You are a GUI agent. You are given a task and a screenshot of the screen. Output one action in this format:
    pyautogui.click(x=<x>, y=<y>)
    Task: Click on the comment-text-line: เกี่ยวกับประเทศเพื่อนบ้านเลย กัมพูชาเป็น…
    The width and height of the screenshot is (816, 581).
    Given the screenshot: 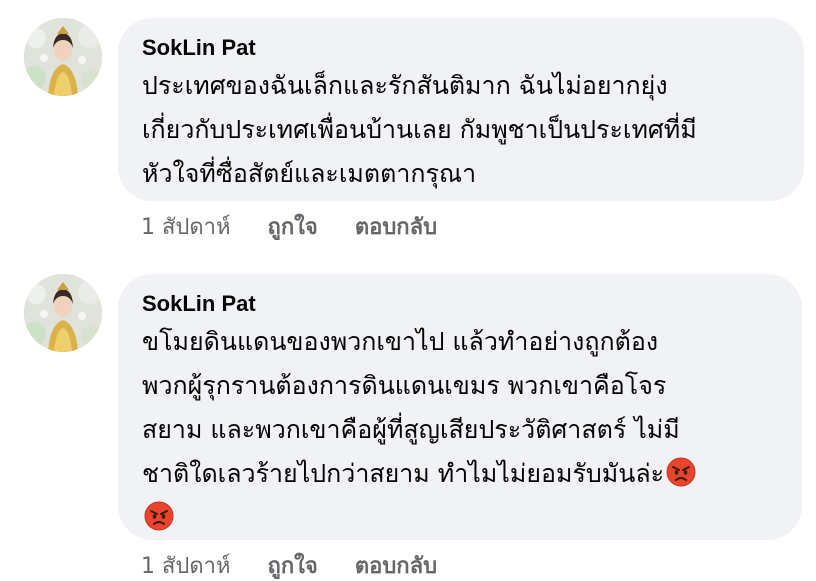 What is the action you would take?
    pyautogui.click(x=419, y=129)
    